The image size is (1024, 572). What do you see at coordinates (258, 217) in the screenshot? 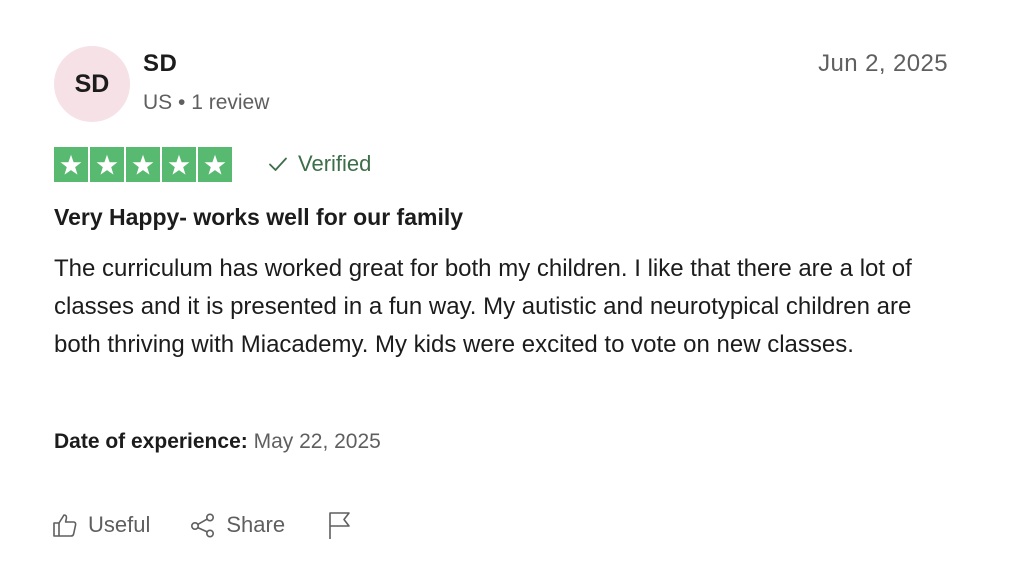
I see `review-title: Very Happy- works well for our family` at bounding box center [258, 217].